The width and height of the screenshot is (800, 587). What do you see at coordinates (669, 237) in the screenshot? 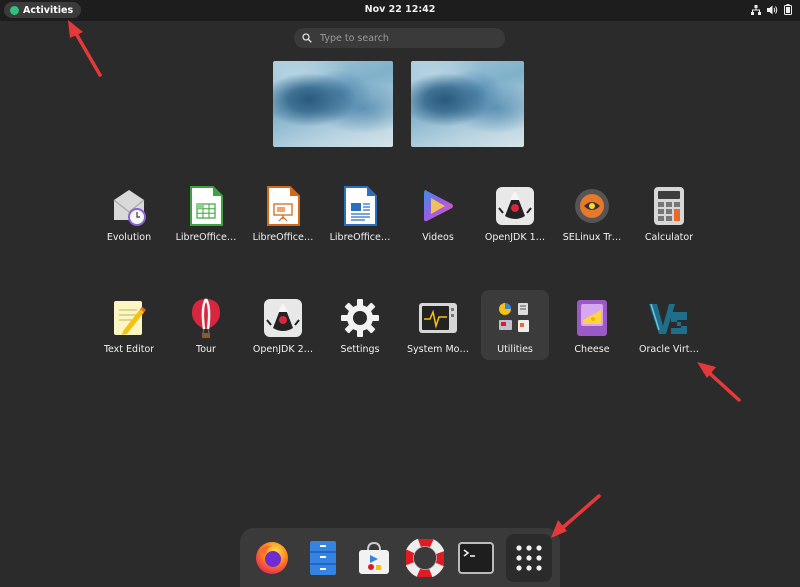
I see `app-label: Calculator` at bounding box center [669, 237].